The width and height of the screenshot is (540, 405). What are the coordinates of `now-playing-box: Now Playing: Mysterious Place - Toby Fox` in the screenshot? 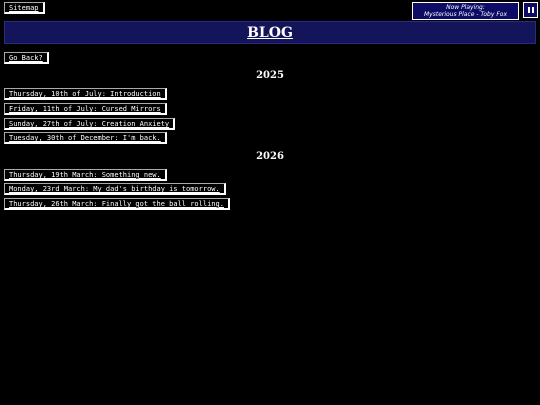 It's located at (465, 11).